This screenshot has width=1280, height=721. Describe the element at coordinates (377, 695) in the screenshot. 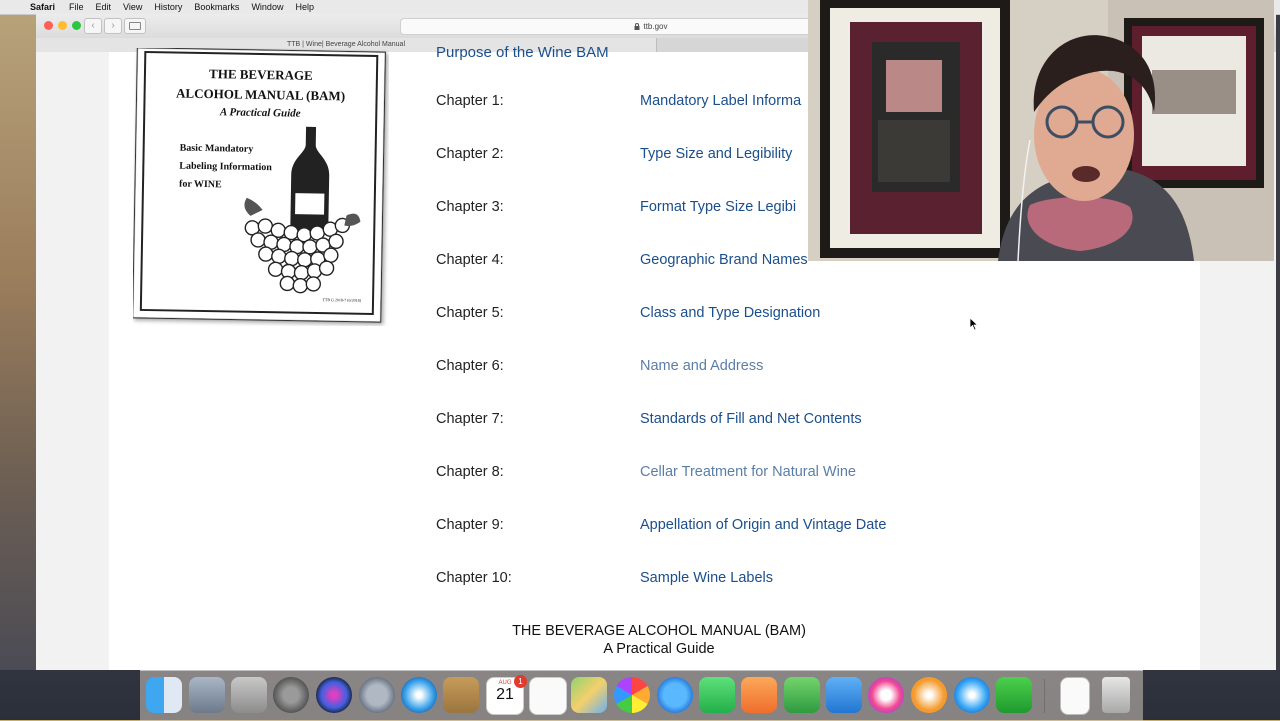

I see `launchpad-icon` at that location.